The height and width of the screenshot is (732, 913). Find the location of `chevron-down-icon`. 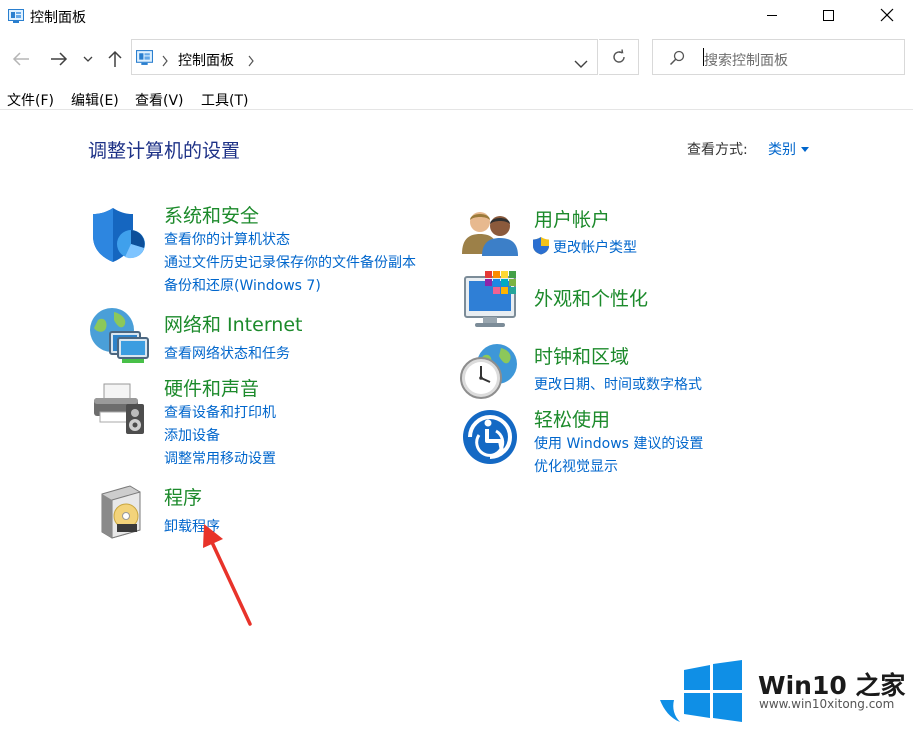

chevron-down-icon is located at coordinates (88, 59).